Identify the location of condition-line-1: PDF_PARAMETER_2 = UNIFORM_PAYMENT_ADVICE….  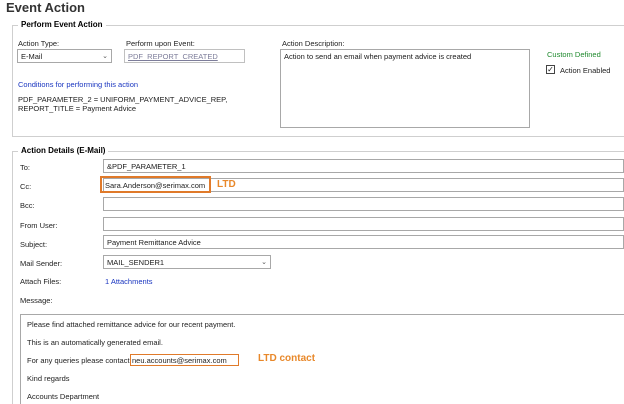
(123, 99).